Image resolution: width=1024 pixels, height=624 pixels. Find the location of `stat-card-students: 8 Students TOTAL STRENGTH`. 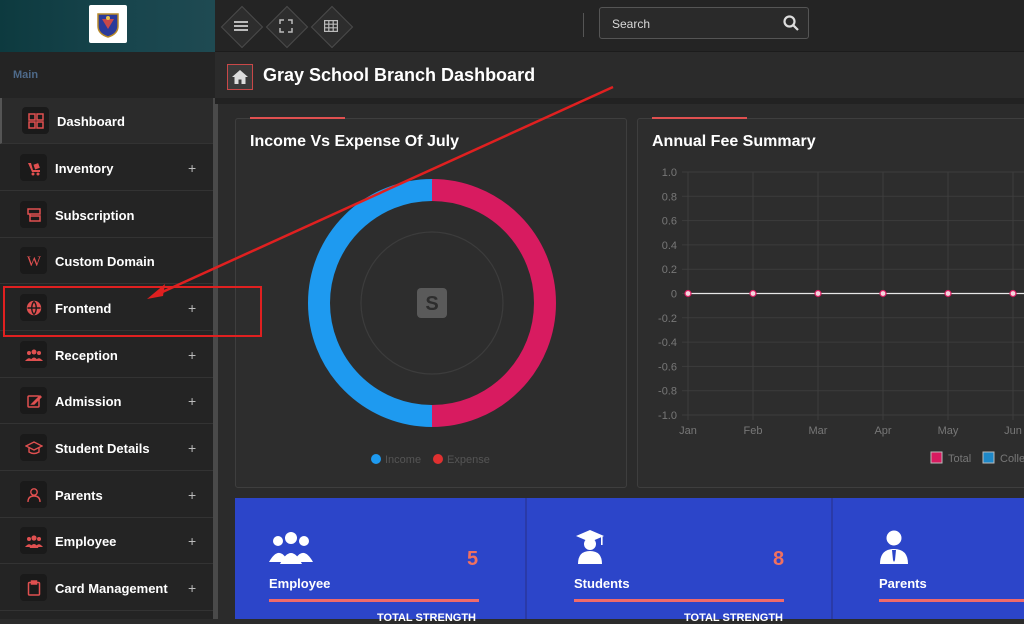

stat-card-students: 8 Students TOTAL STRENGTH is located at coordinates (670, 561).